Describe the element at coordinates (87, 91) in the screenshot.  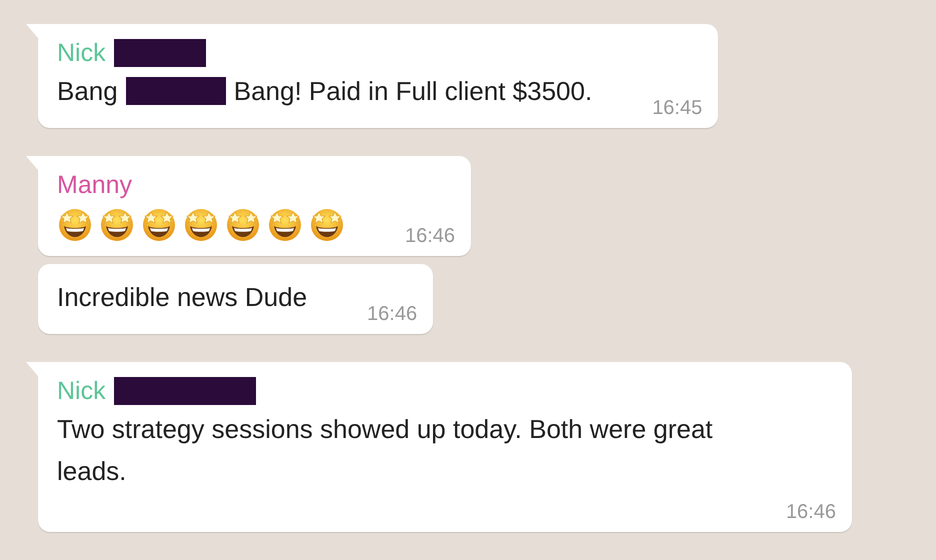
I see `message-text: Bang` at that location.